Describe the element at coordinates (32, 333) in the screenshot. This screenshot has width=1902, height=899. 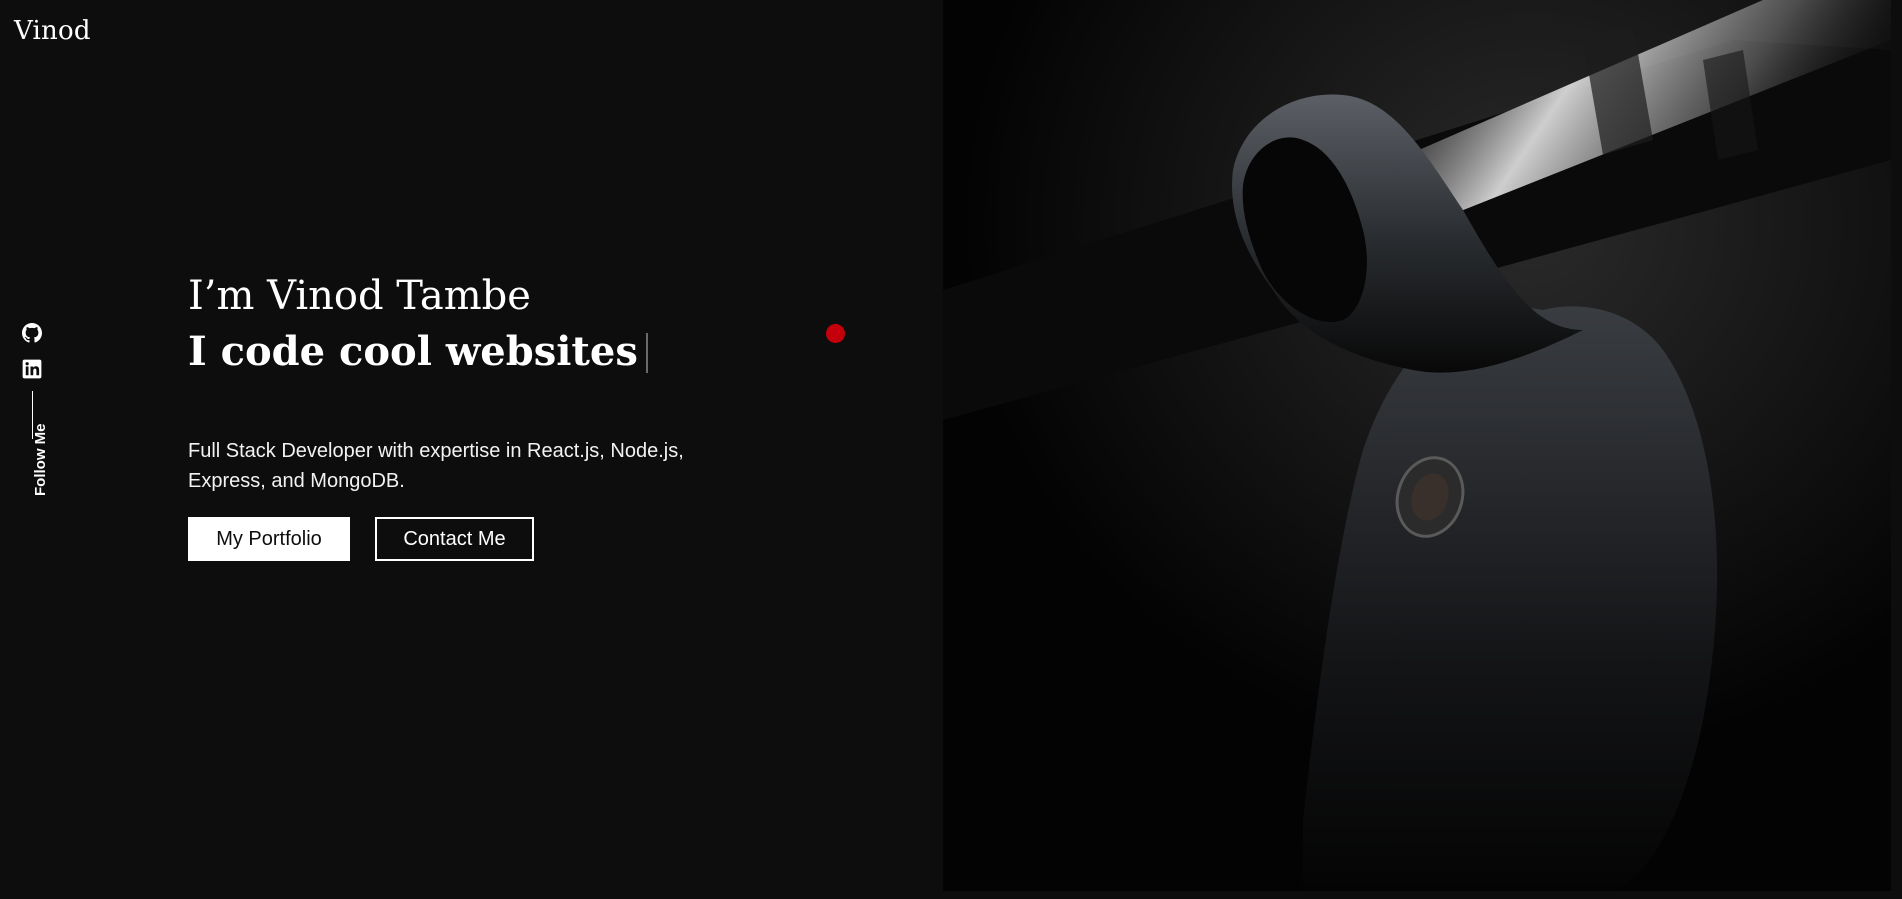
I see `github-icon` at that location.